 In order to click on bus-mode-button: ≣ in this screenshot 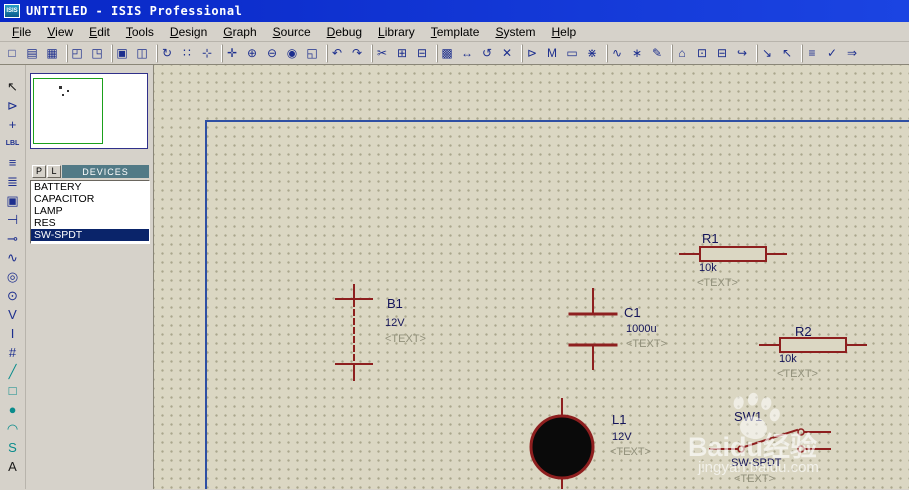, I will do `click(13, 181)`.